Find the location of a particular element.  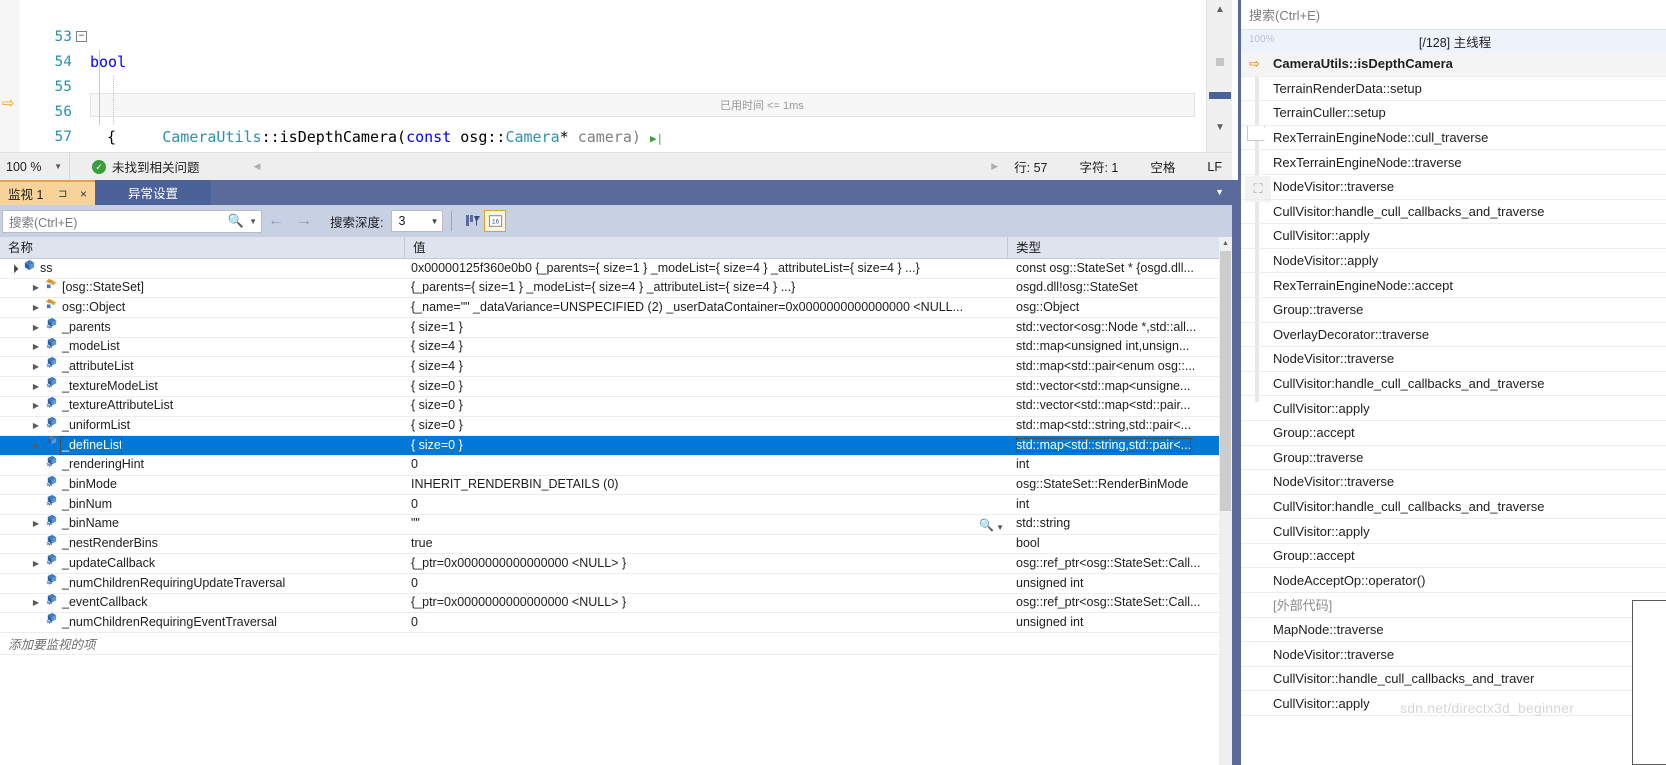

watch-row-value-cell: { size=4 } is located at coordinates (706, 367).